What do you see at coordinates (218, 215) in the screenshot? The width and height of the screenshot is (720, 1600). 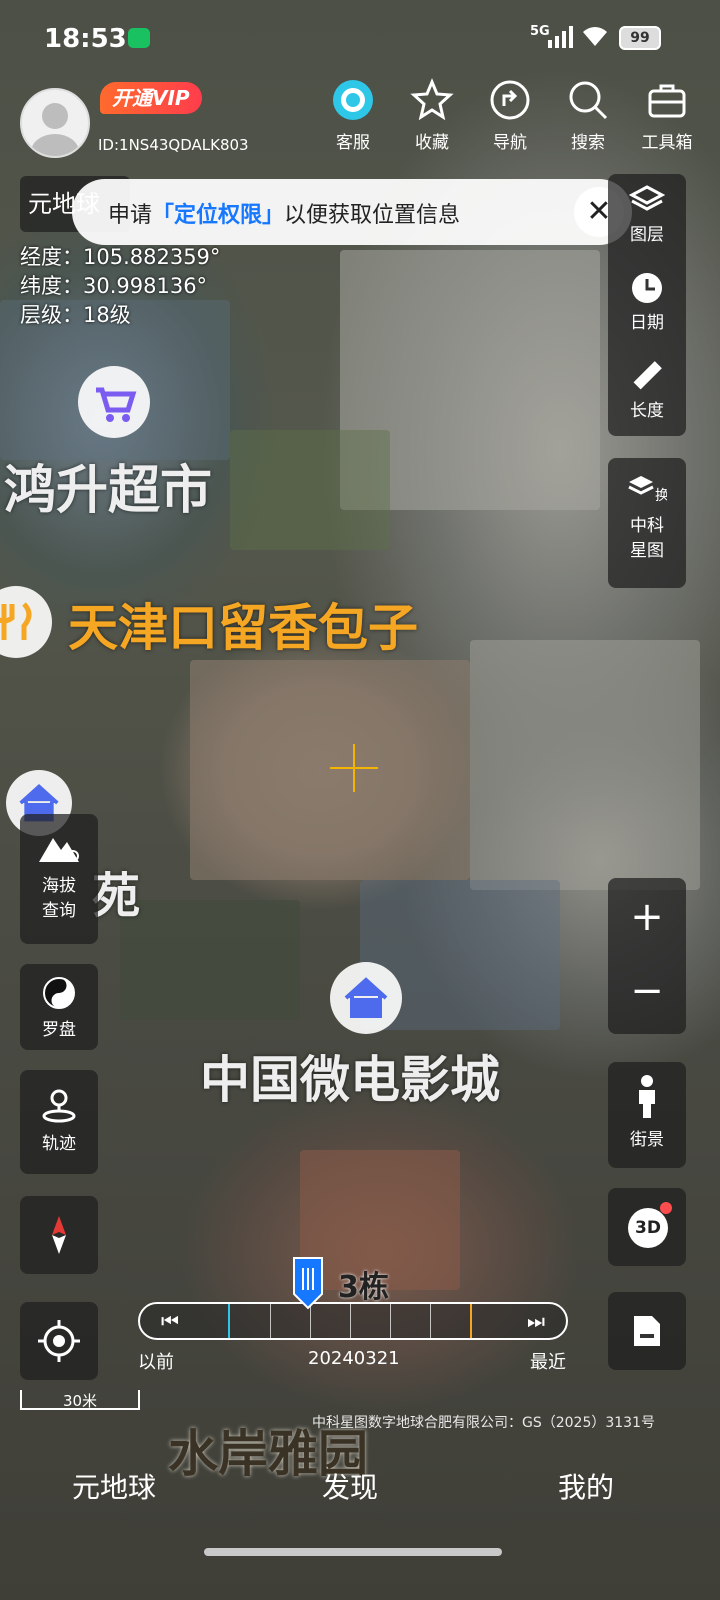 I see `banner-highlight: 「定位权限」` at bounding box center [218, 215].